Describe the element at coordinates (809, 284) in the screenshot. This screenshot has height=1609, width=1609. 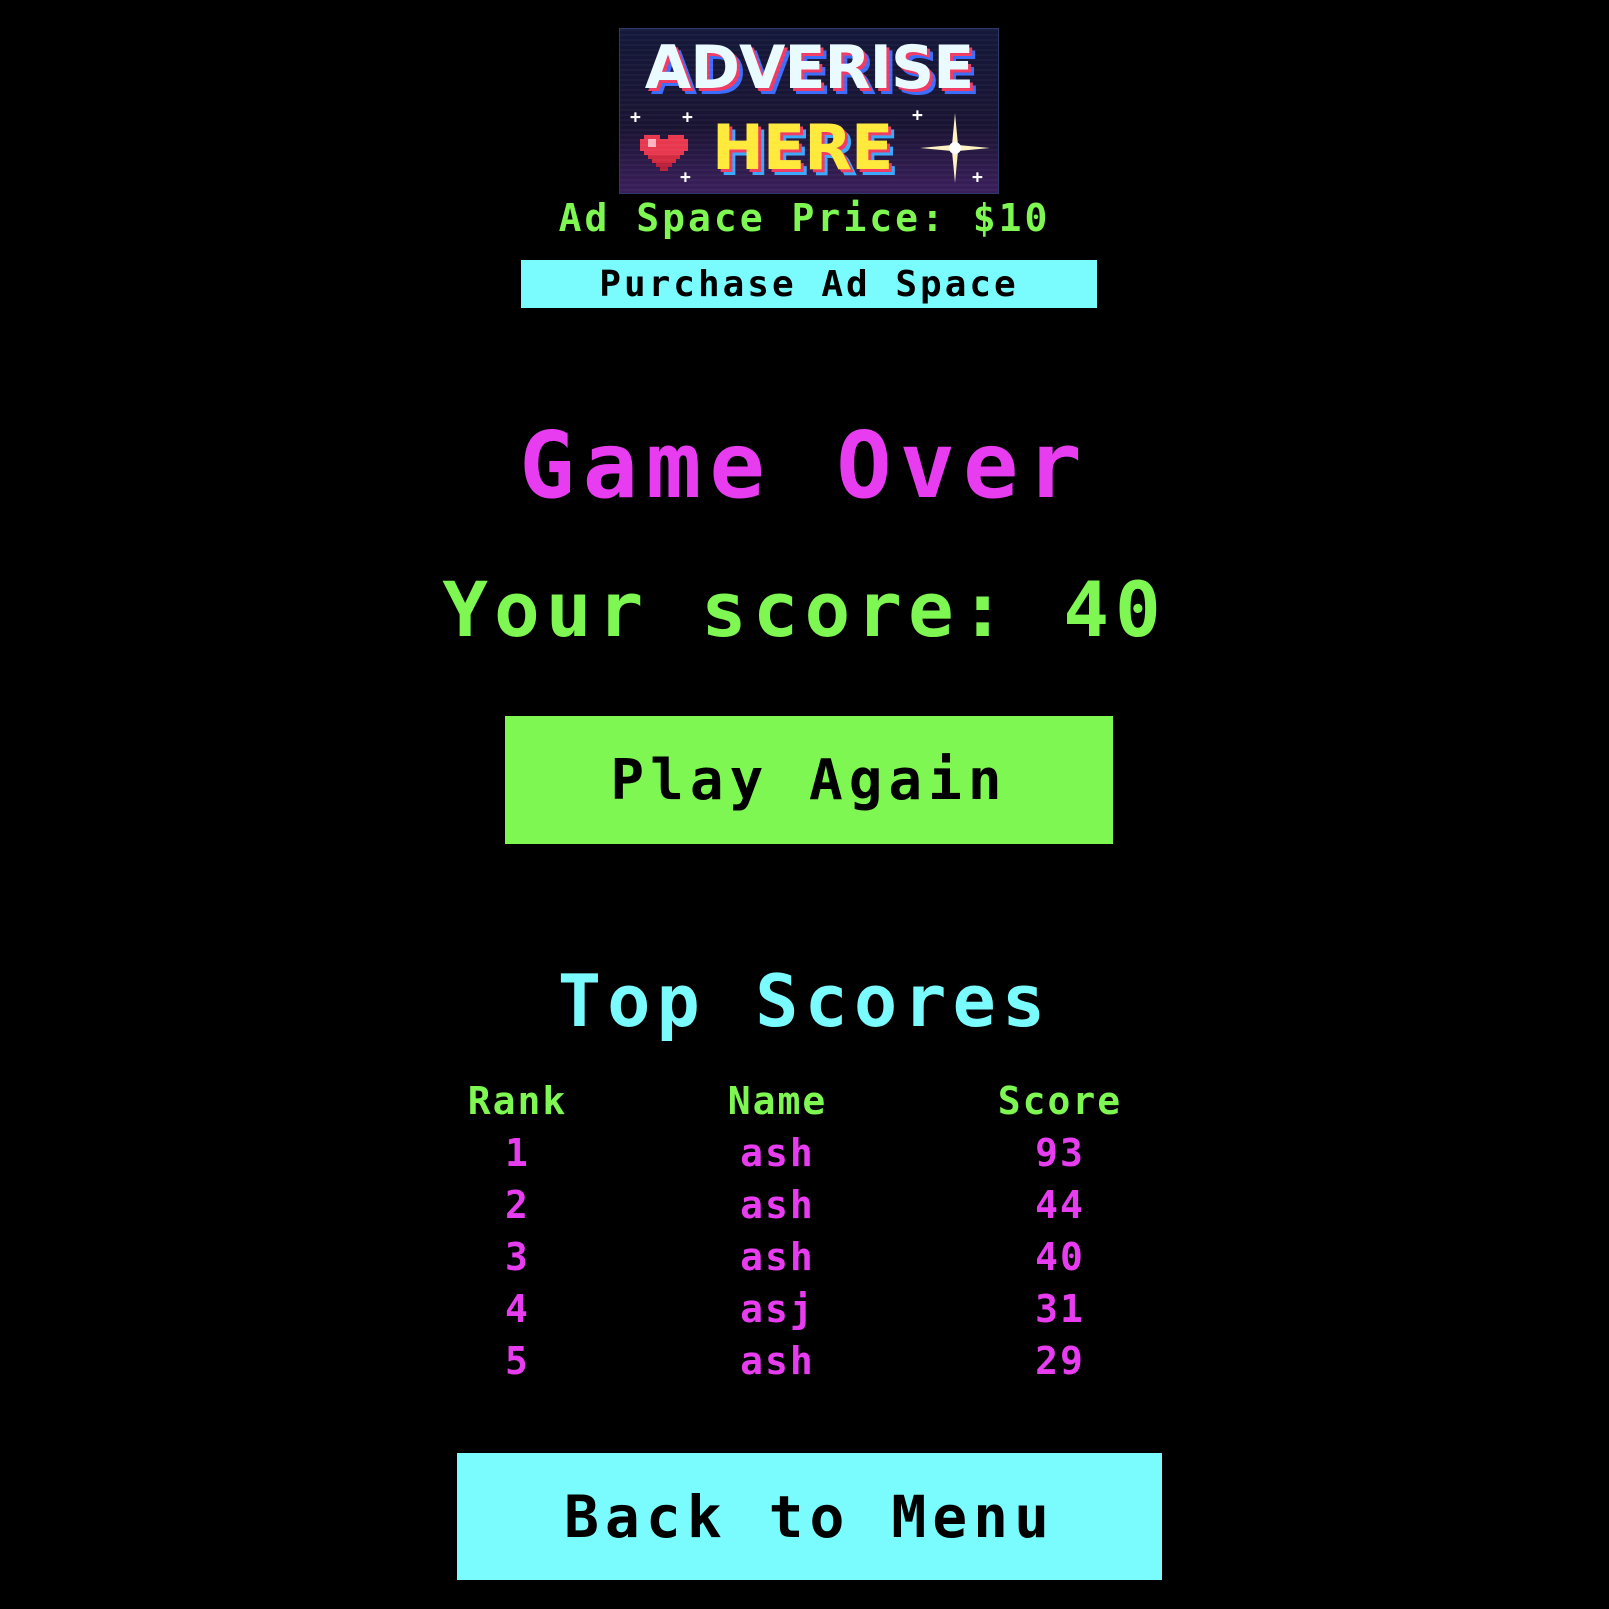
I see `purchase-ad-space-button: Purchase Ad Space` at that location.